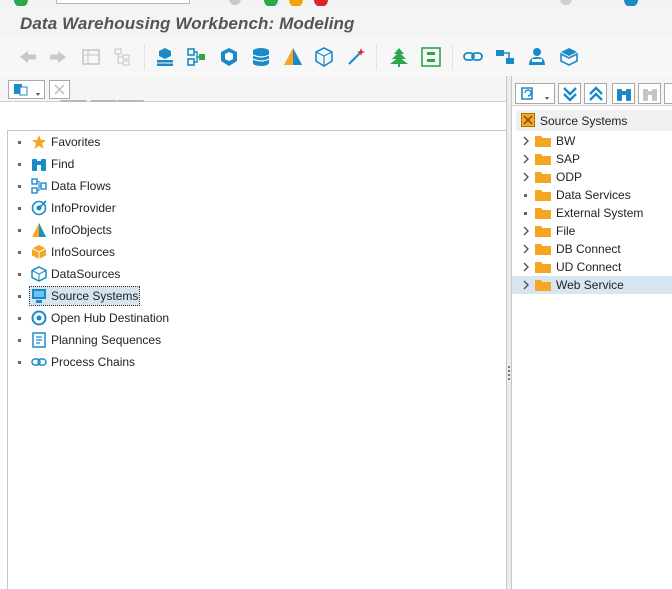  I want to click on hierarchy-icon, so click(122, 57).